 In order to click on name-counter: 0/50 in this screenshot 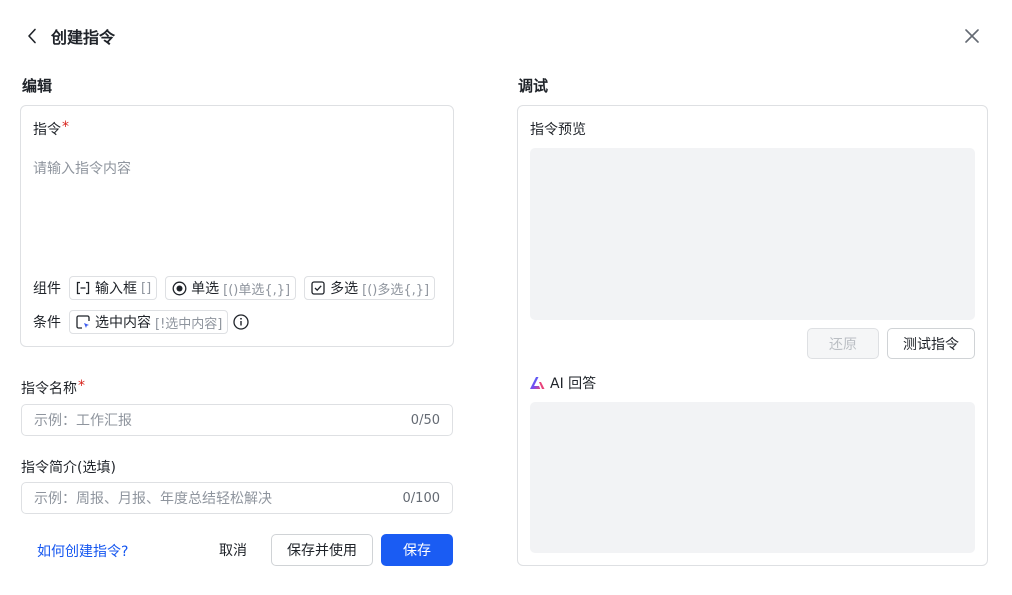, I will do `click(425, 420)`.